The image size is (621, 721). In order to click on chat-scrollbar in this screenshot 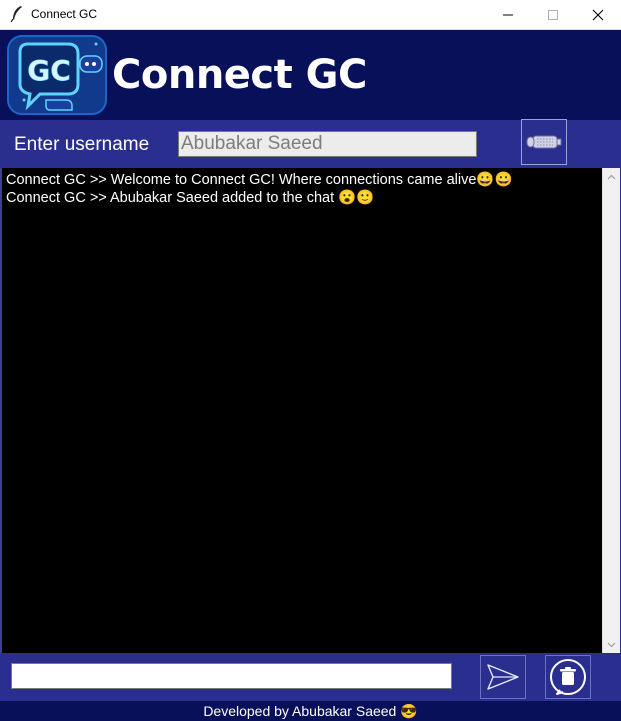, I will do `click(611, 410)`.